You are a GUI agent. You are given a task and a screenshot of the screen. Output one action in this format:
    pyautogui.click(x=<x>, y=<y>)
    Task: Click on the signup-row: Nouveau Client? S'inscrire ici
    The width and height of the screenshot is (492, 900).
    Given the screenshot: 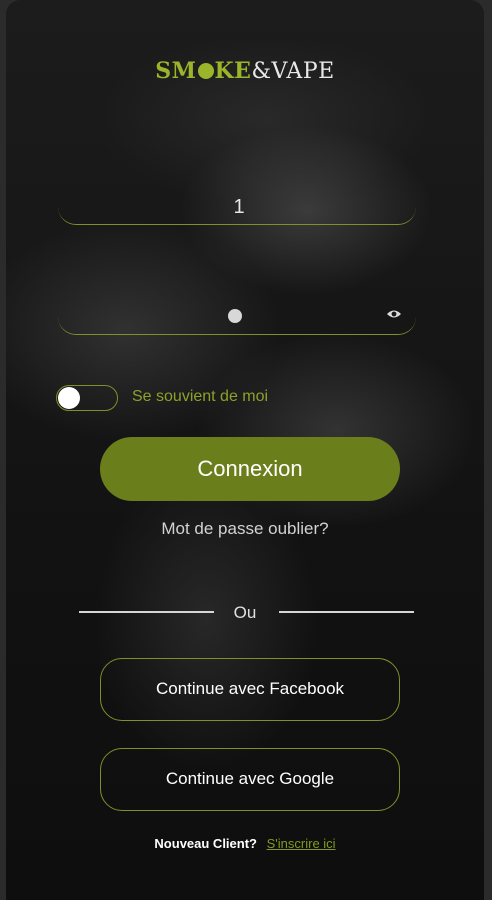 What is the action you would take?
    pyautogui.click(x=245, y=843)
    